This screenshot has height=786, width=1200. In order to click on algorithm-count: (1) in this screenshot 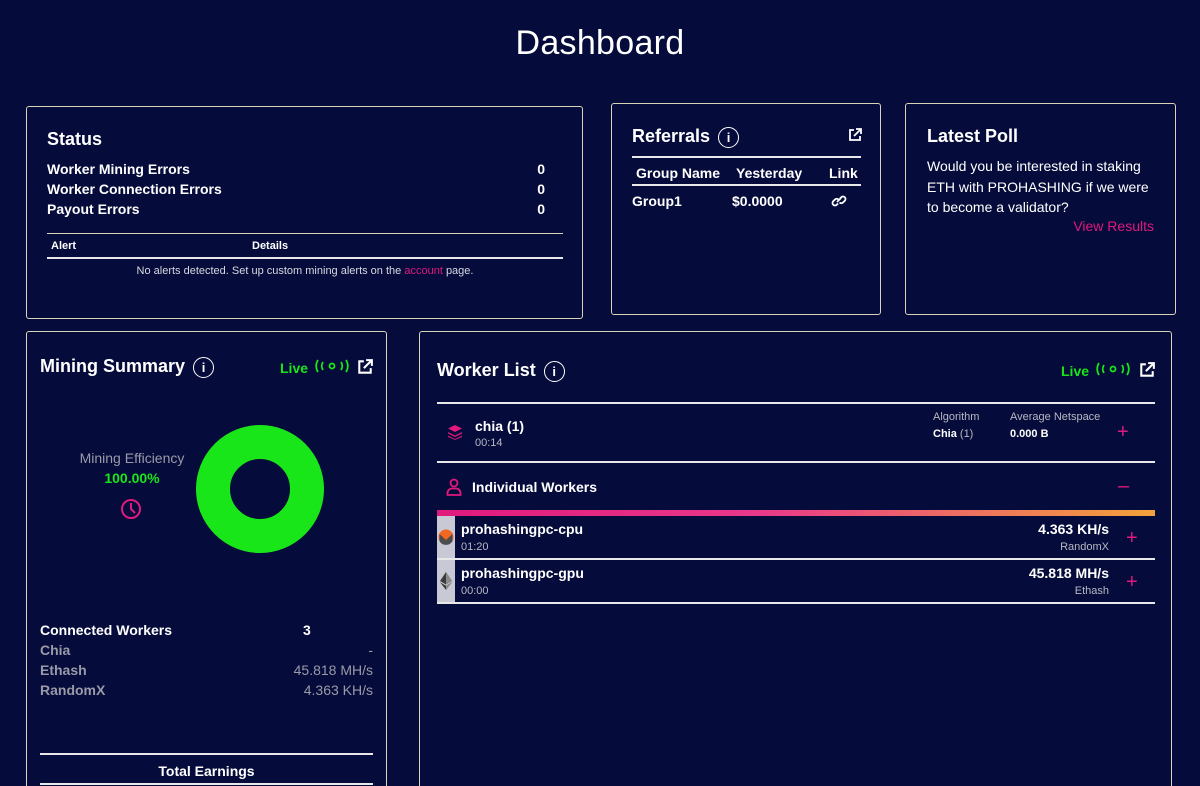, I will do `click(966, 434)`.